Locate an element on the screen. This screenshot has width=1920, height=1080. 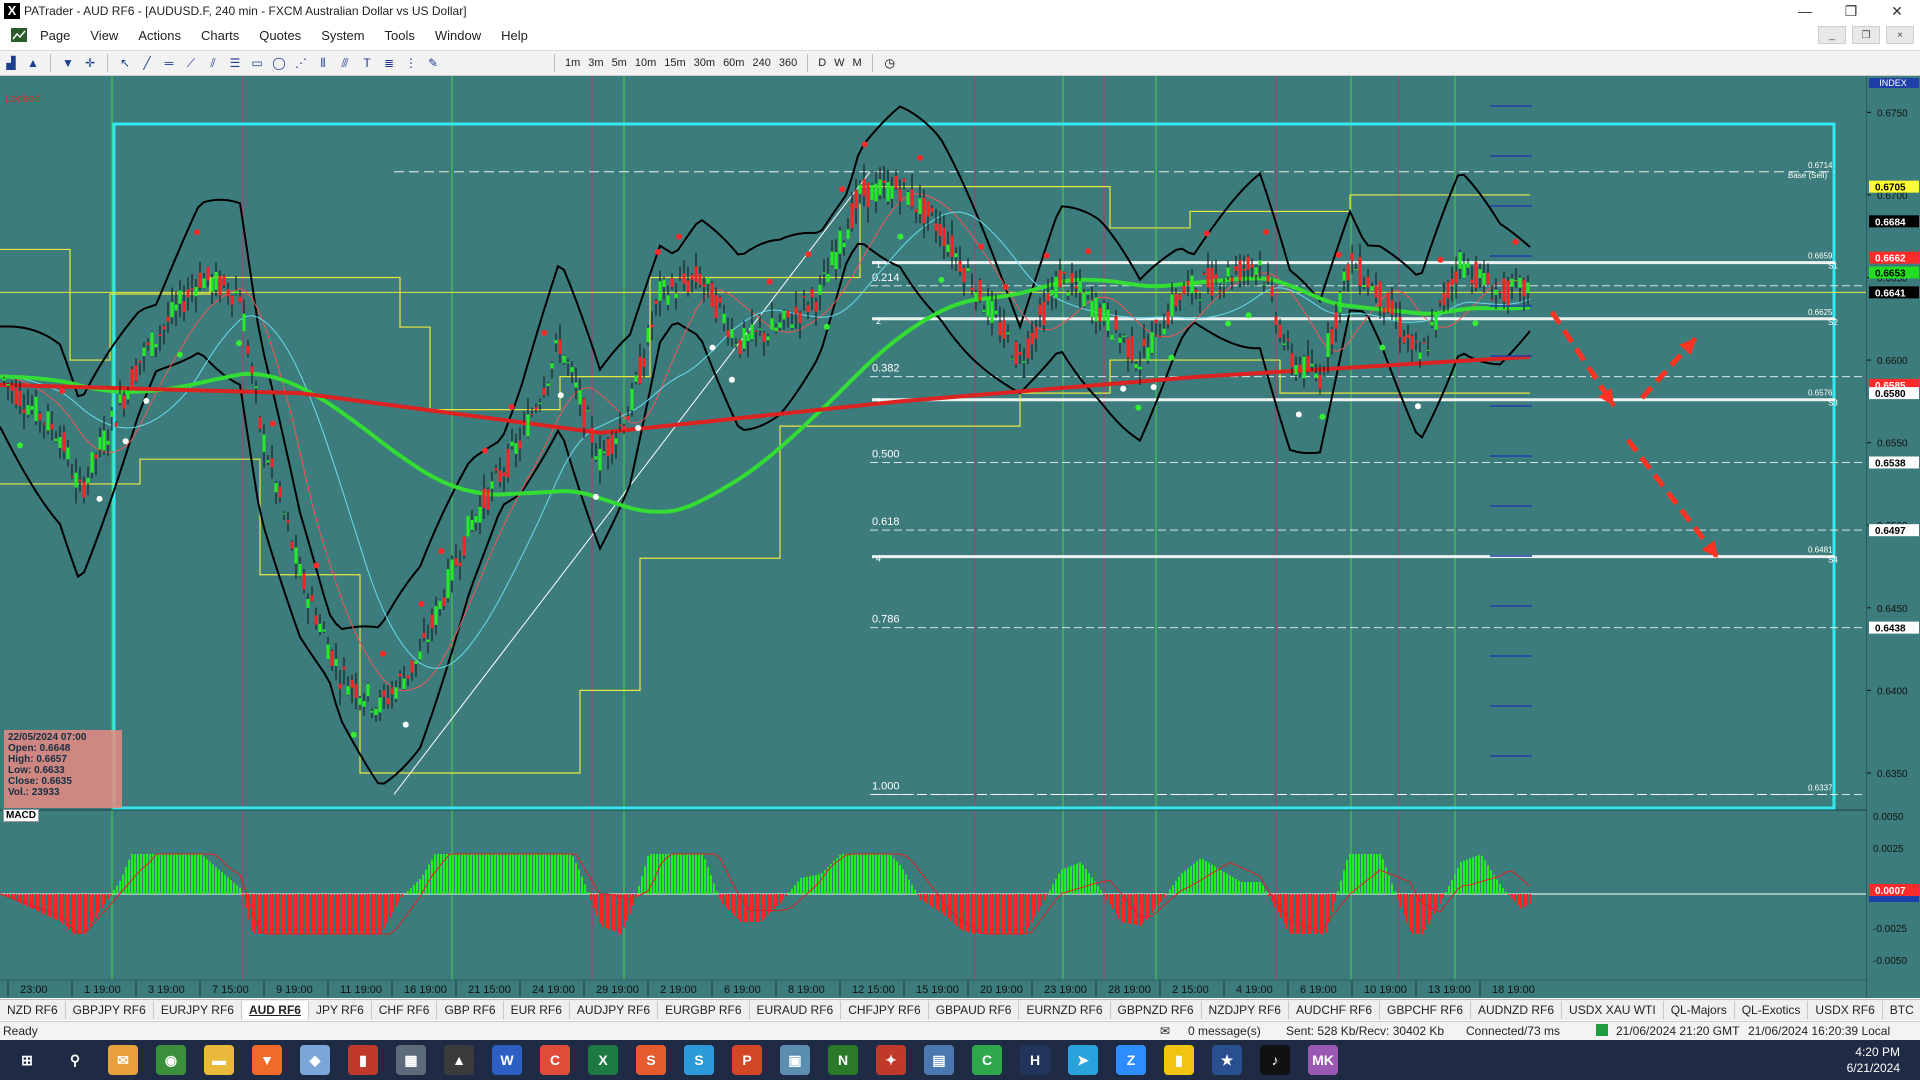
windows-start-icon: ⊞ is located at coordinates (27, 1060).